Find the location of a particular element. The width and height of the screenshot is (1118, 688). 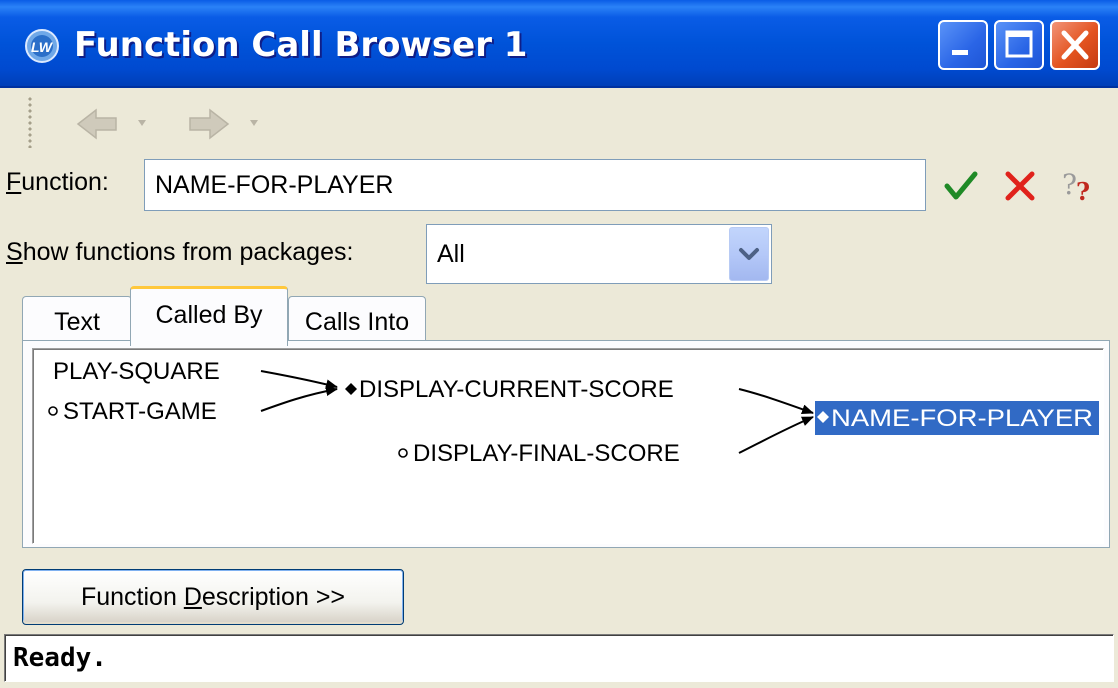

toolbar-grip is located at coordinates (30, 122).